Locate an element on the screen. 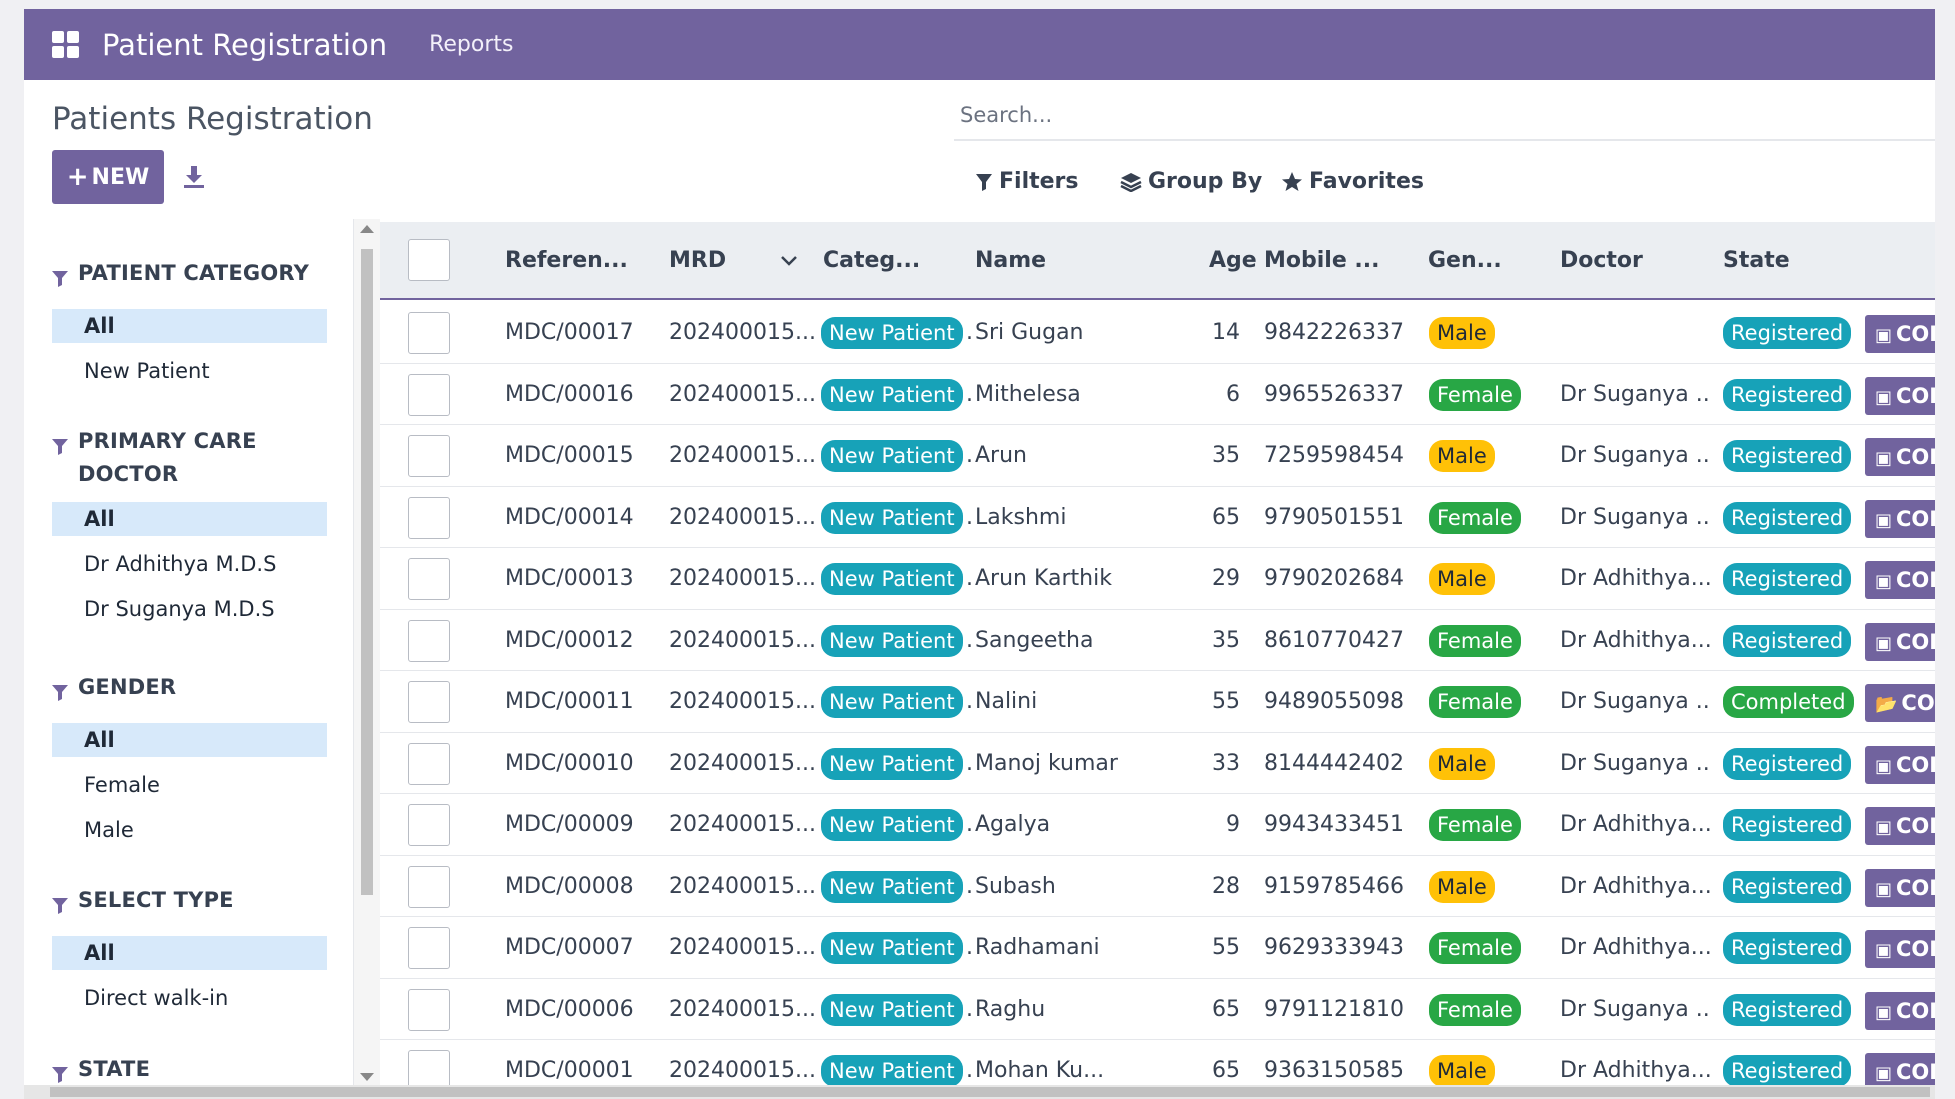 This screenshot has width=1955, height=1099. sidebar-scrollbar is located at coordinates (367, 656).